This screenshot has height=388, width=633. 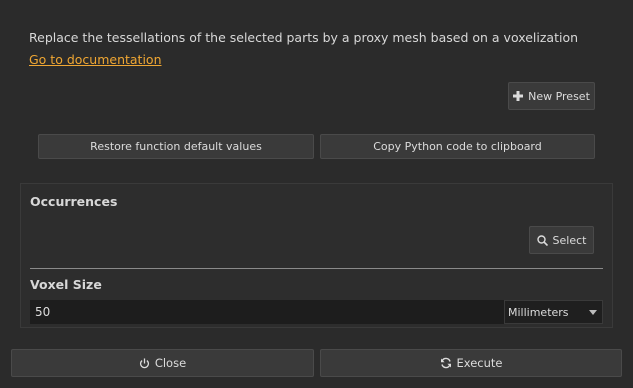 What do you see at coordinates (559, 96) in the screenshot?
I see `new-preset-label: New Preset` at bounding box center [559, 96].